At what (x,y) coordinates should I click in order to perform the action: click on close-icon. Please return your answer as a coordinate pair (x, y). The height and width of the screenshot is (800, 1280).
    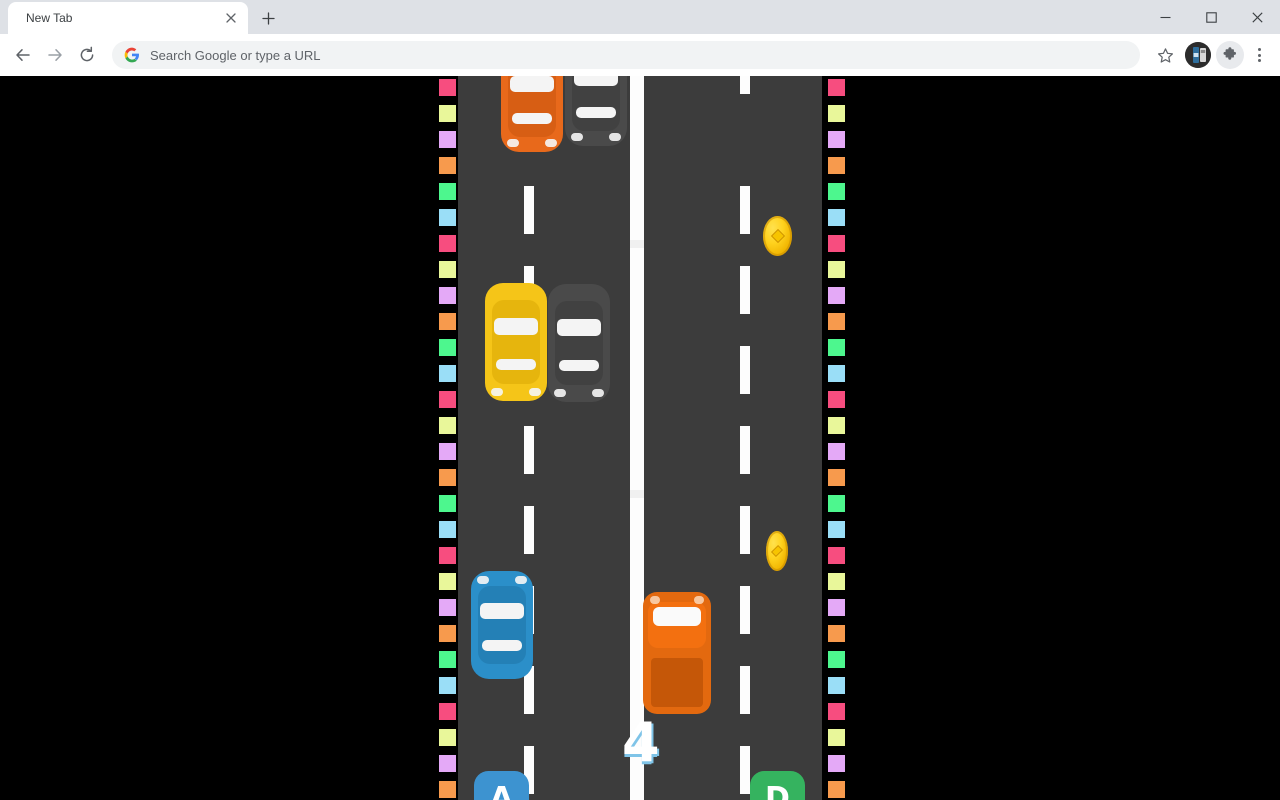
    Looking at the image, I should click on (231, 18).